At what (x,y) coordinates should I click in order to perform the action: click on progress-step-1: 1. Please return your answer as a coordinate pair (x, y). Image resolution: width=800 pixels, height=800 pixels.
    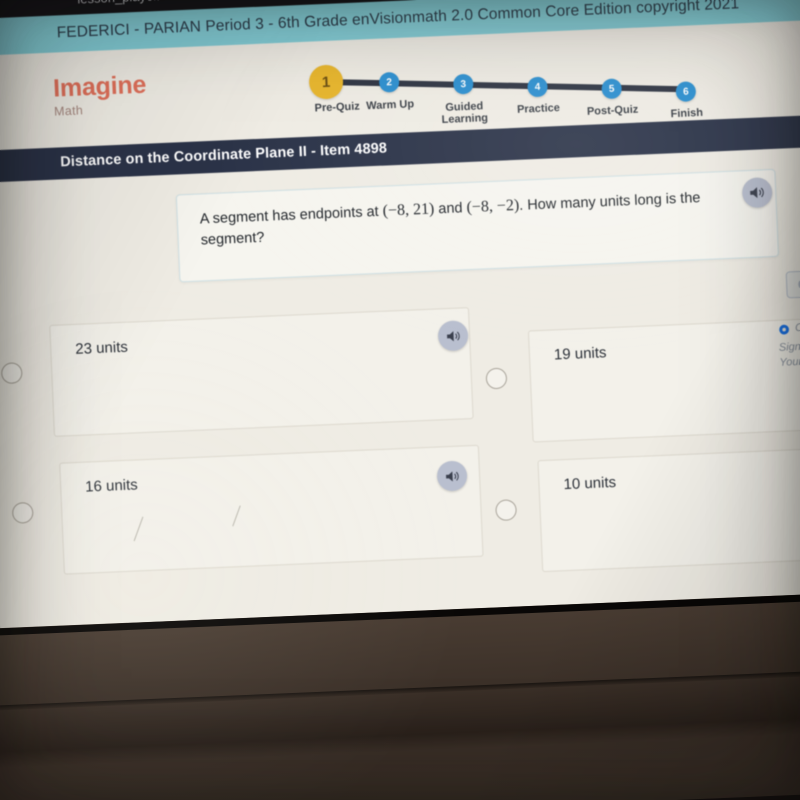
    Looking at the image, I should click on (326, 82).